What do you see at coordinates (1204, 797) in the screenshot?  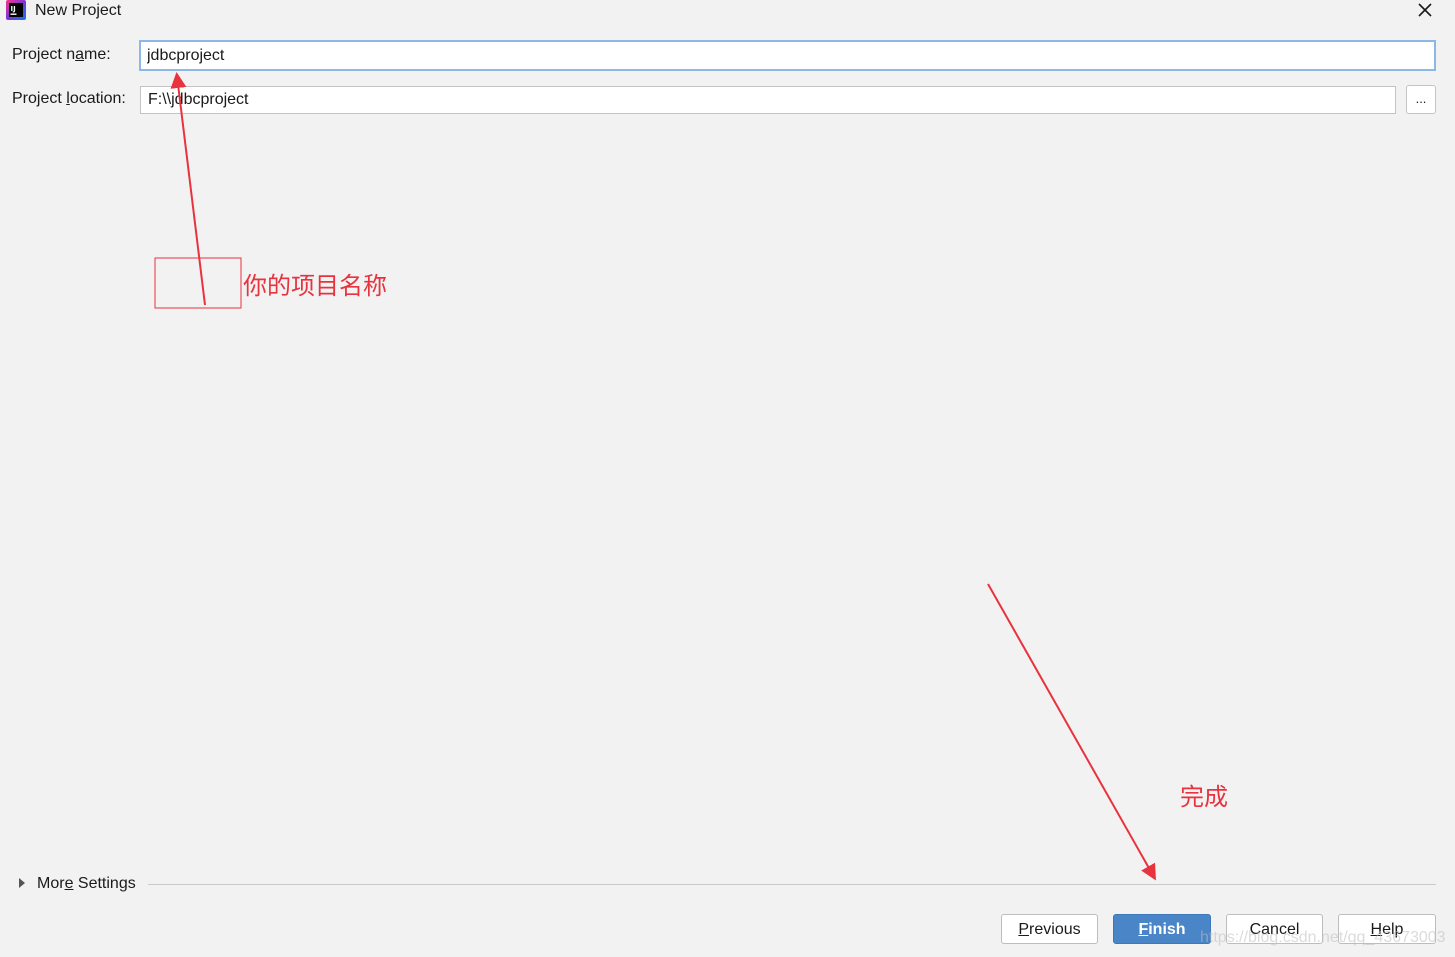 I see `annotation-finish-note: 完成` at bounding box center [1204, 797].